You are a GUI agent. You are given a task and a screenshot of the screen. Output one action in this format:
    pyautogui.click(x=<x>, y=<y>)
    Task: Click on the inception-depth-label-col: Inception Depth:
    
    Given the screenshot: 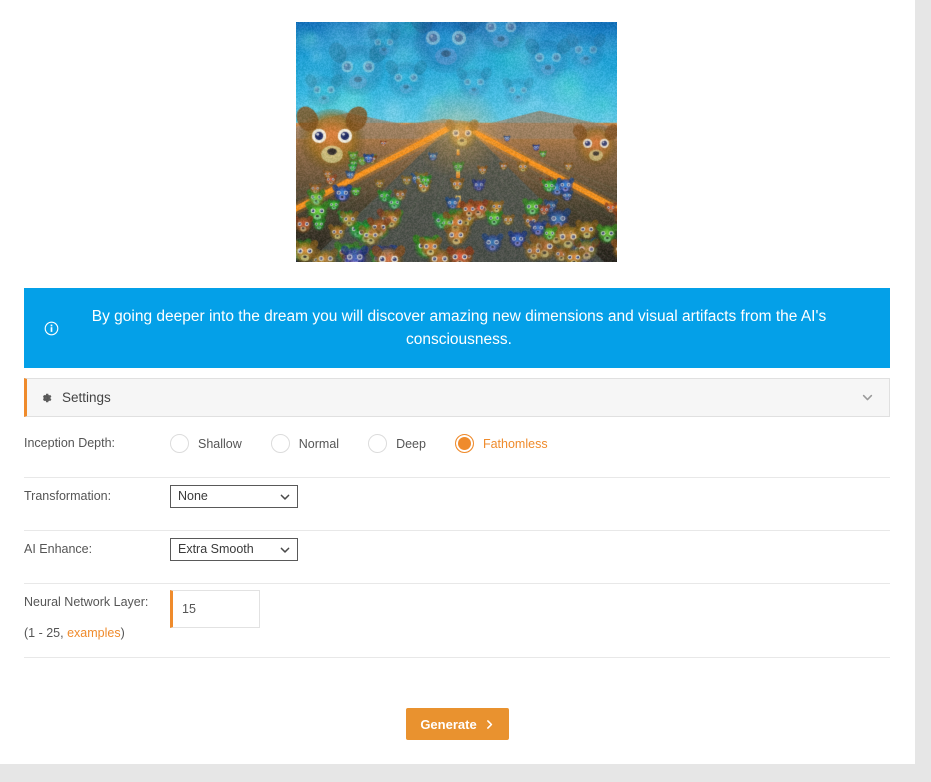 What is the action you would take?
    pyautogui.click(x=97, y=438)
    